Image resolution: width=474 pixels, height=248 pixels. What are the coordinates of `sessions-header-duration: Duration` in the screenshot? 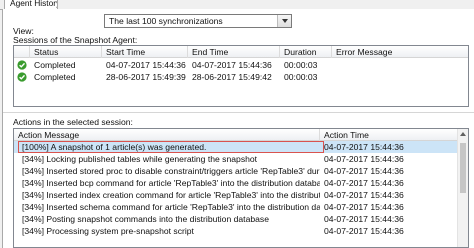 It's located at (306, 52).